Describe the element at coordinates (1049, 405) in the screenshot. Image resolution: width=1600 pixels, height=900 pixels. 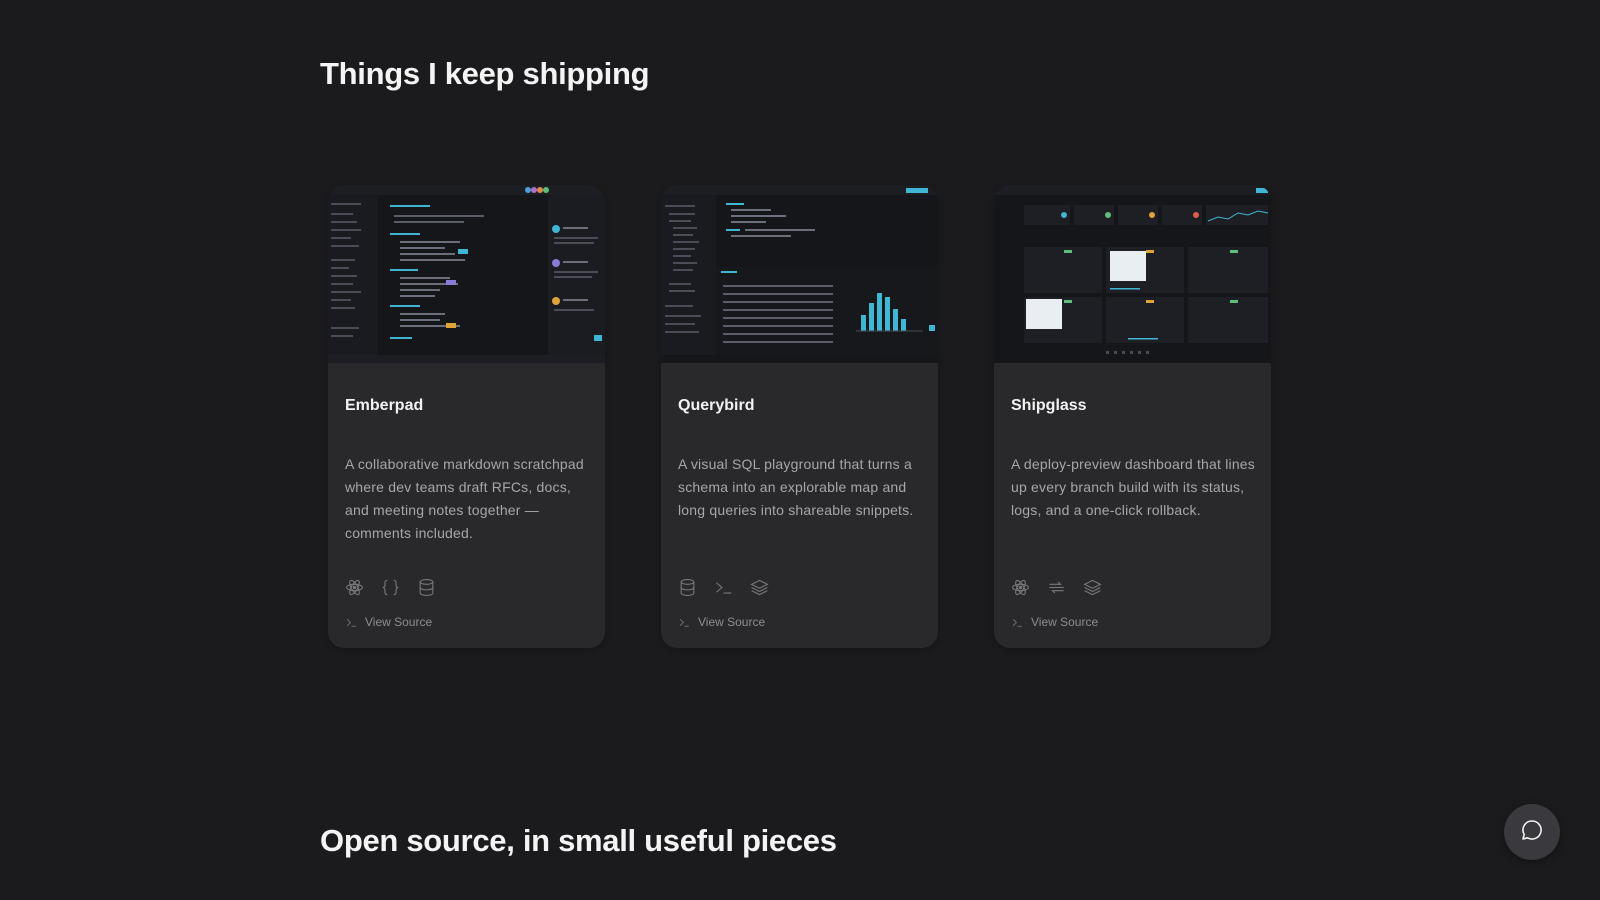
I see `project-title: Shipglass` at that location.